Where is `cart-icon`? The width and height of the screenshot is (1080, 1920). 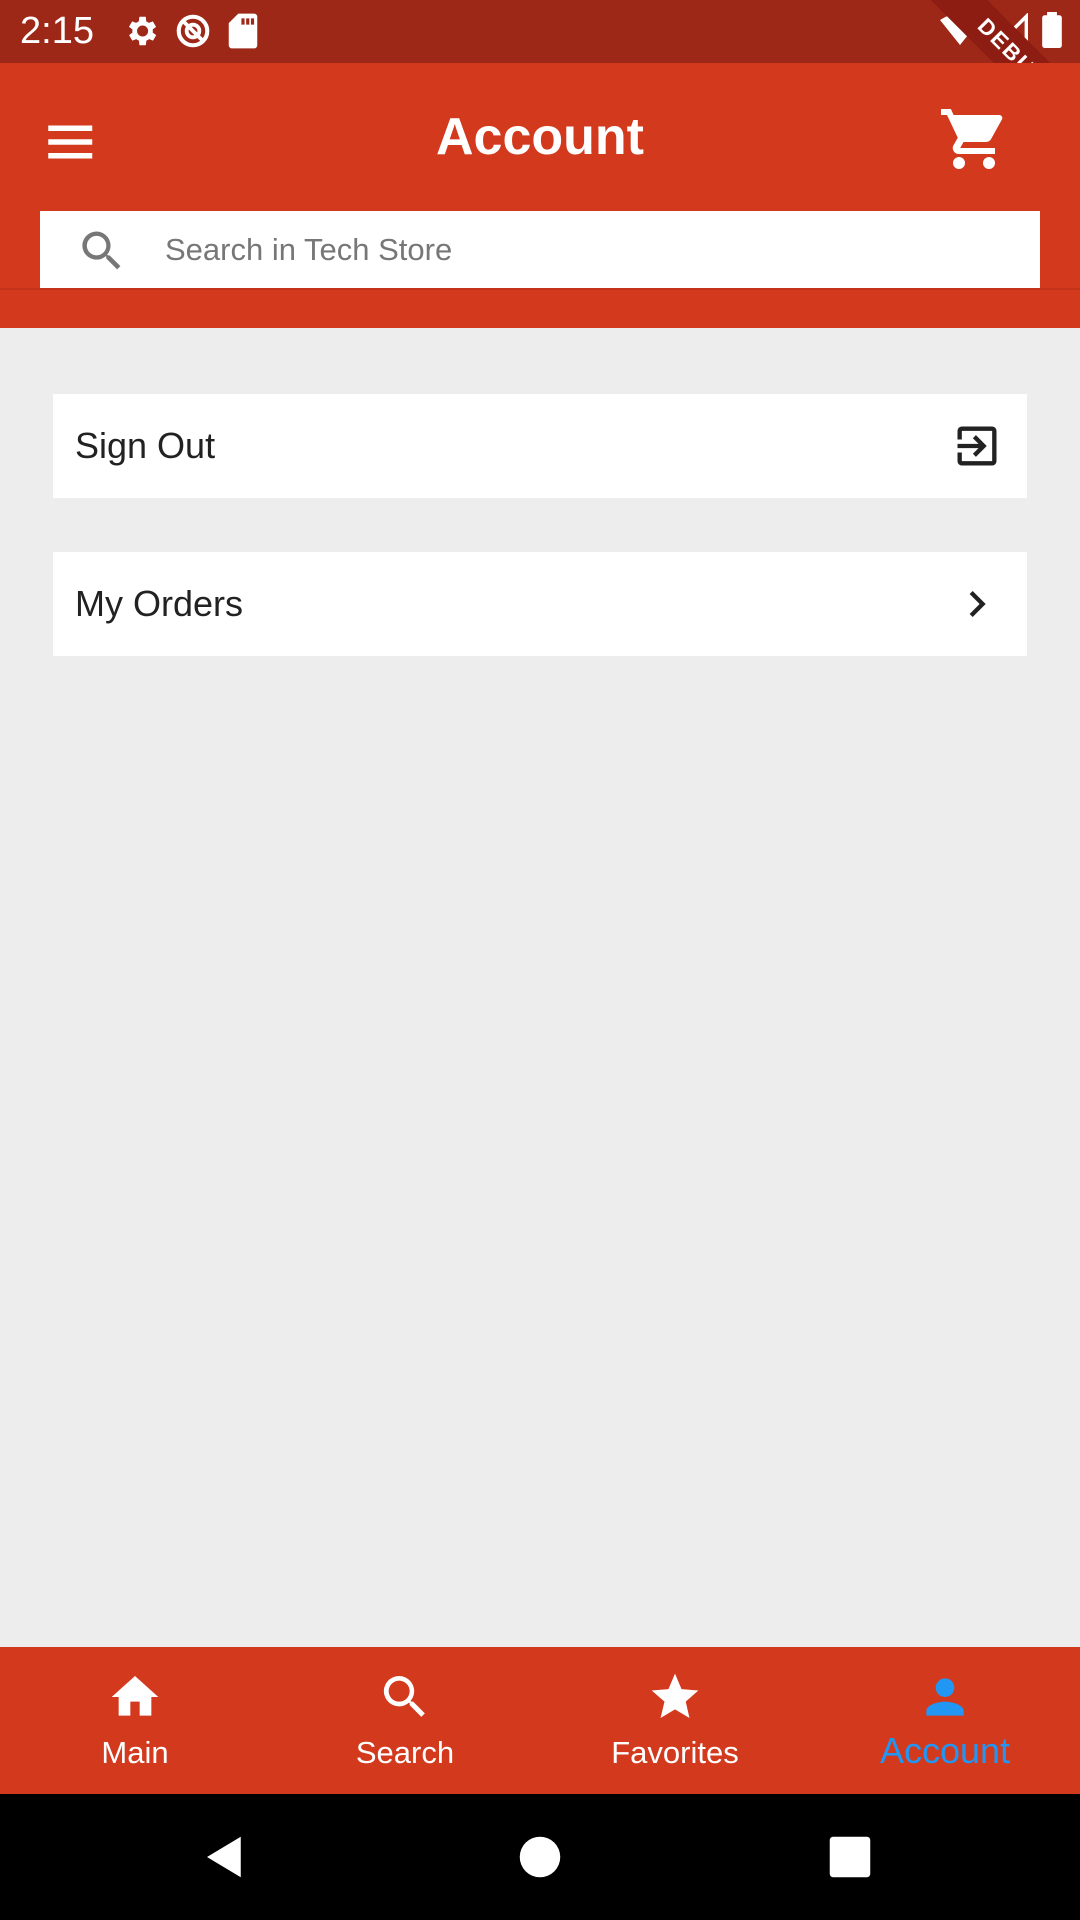
cart-icon is located at coordinates (974, 139).